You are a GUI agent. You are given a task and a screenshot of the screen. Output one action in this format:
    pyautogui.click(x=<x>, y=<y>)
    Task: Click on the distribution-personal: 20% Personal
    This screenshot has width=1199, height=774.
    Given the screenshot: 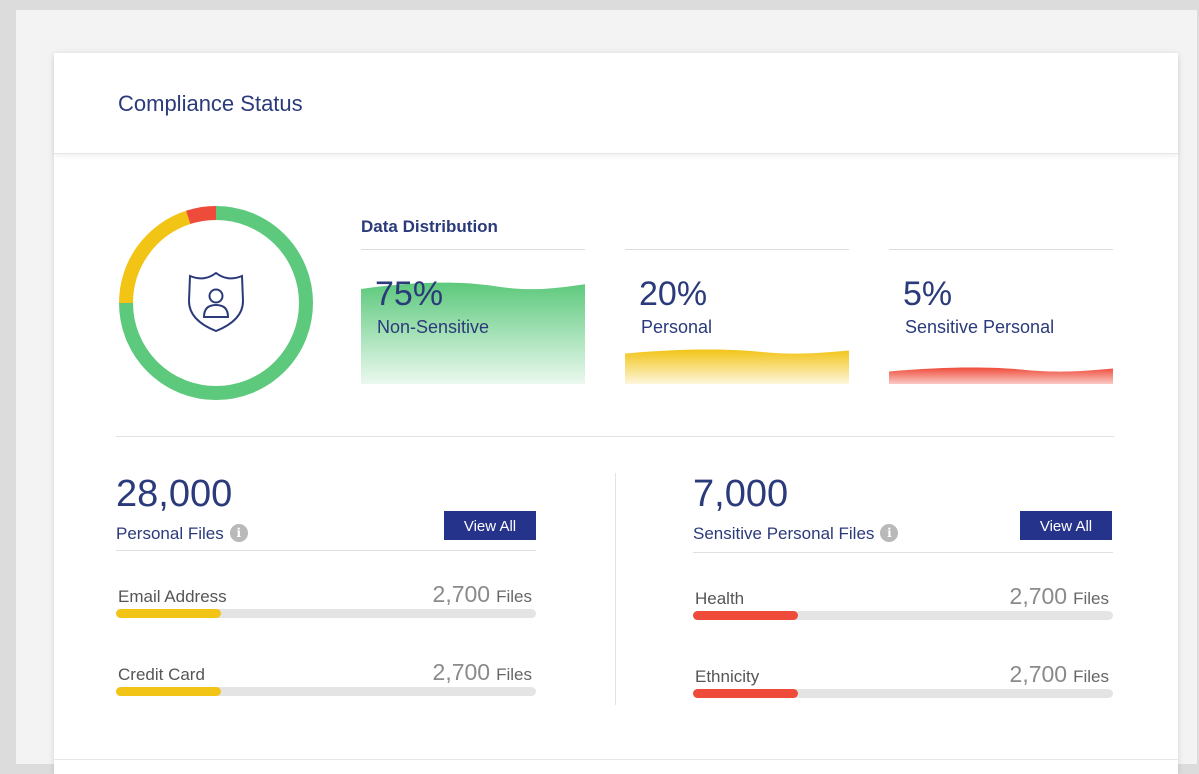 What is the action you would take?
    pyautogui.click(x=737, y=319)
    